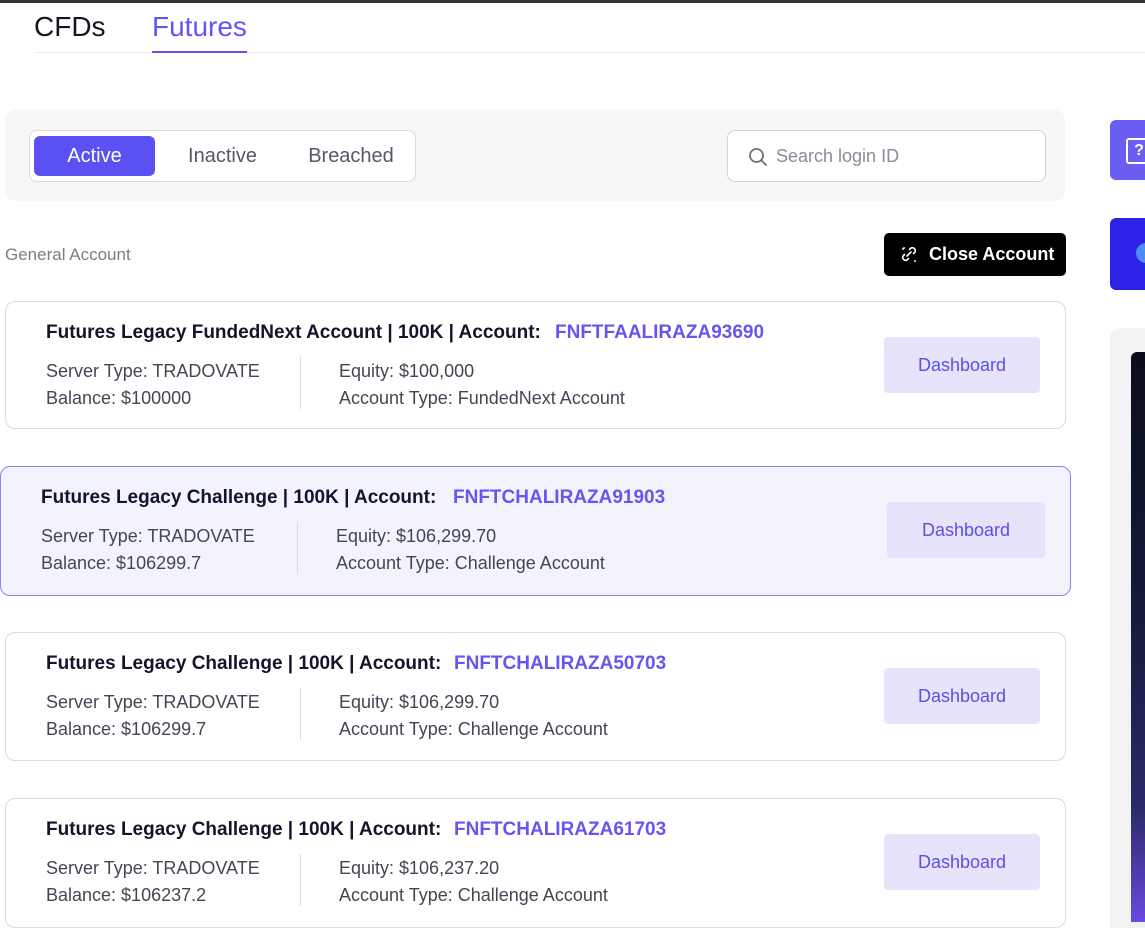 This screenshot has height=928, width=1145. What do you see at coordinates (560, 829) in the screenshot?
I see `account-id: FNFTCHALIRAZA61703` at bounding box center [560, 829].